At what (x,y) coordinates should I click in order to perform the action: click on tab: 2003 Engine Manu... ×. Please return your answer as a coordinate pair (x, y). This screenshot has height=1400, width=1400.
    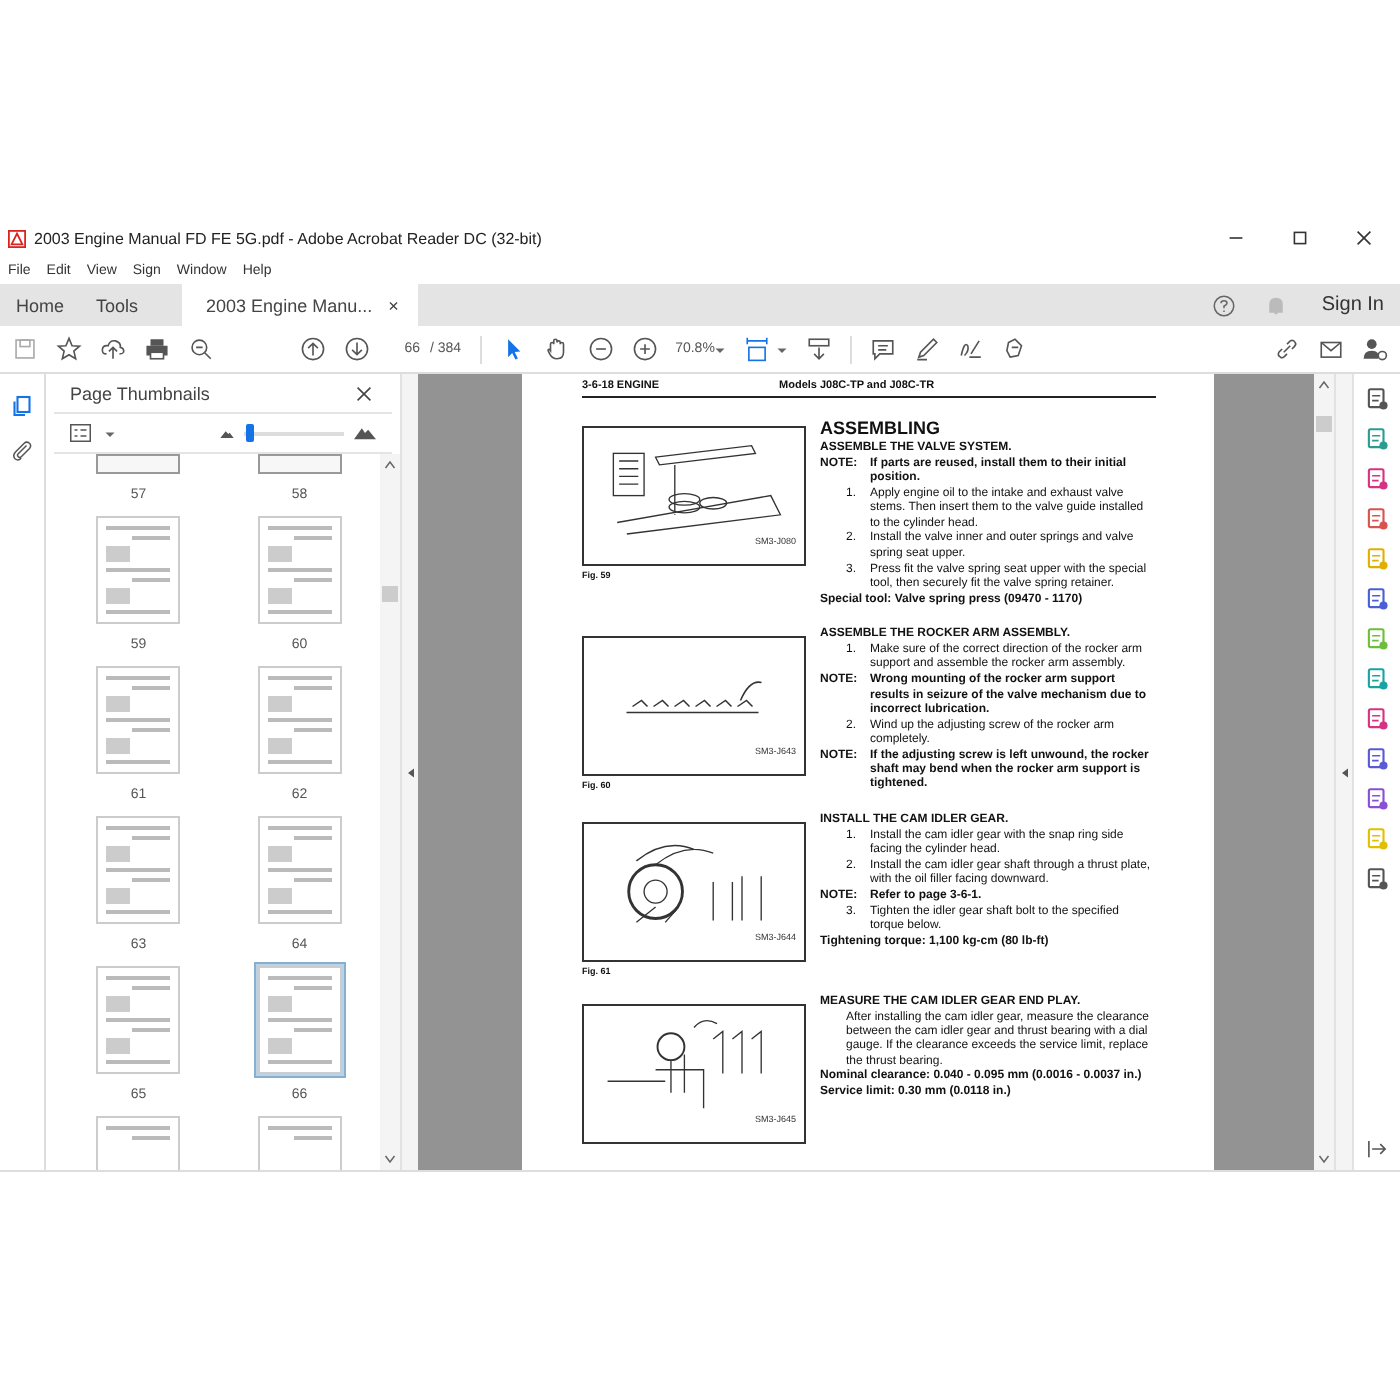
    Looking at the image, I should click on (300, 305).